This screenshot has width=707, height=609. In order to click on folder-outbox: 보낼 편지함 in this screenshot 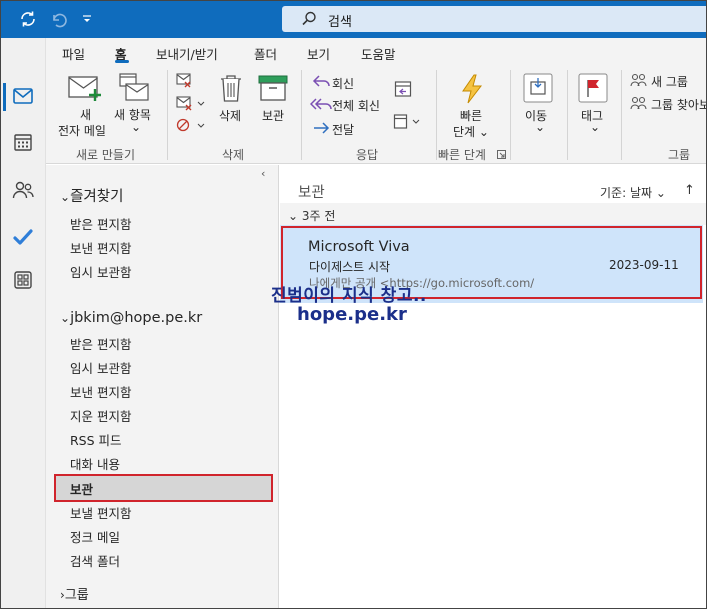, I will do `click(100, 512)`.